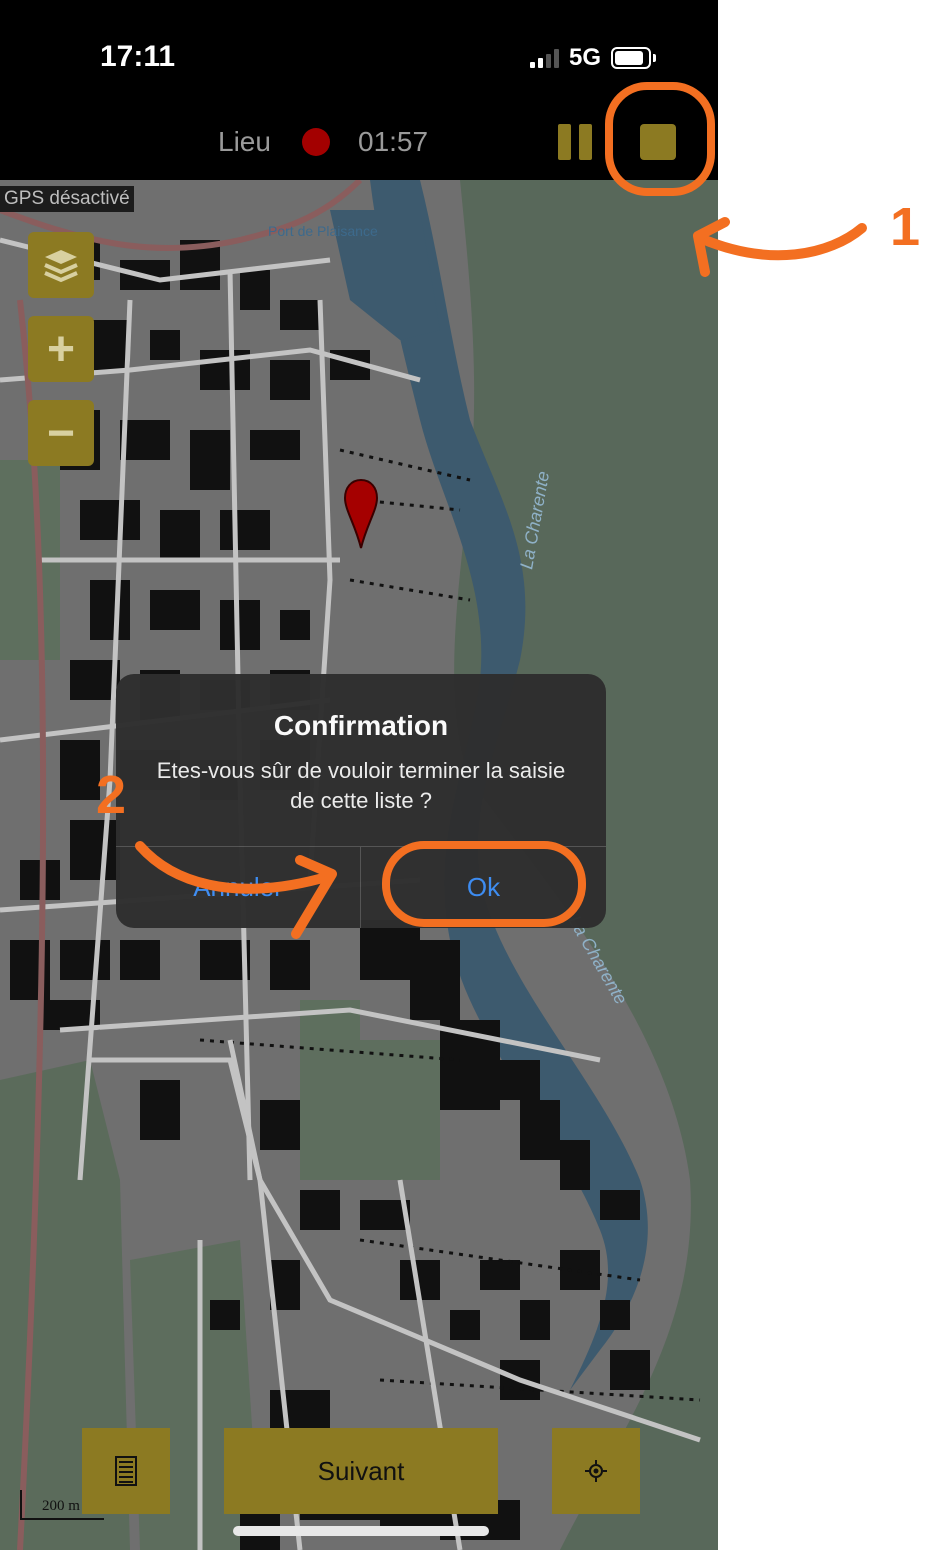  I want to click on zoom-out-button: −, so click(61, 433).